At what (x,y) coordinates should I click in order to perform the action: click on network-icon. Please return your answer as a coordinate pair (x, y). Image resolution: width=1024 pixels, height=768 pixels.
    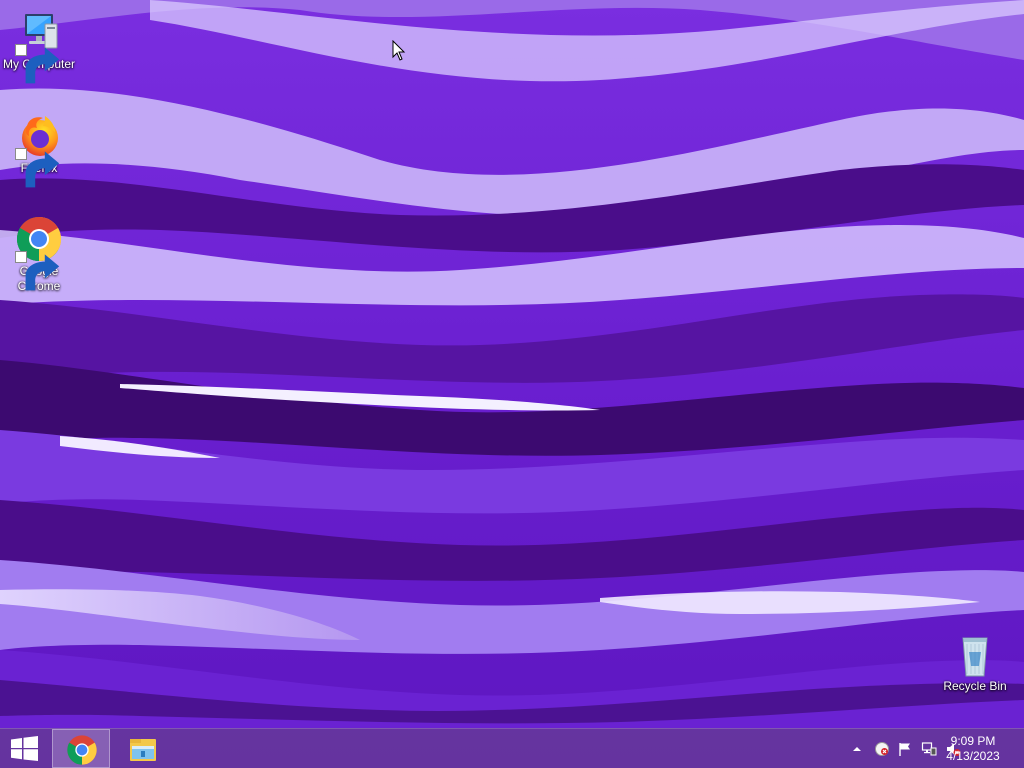
    Looking at the image, I should click on (929, 749).